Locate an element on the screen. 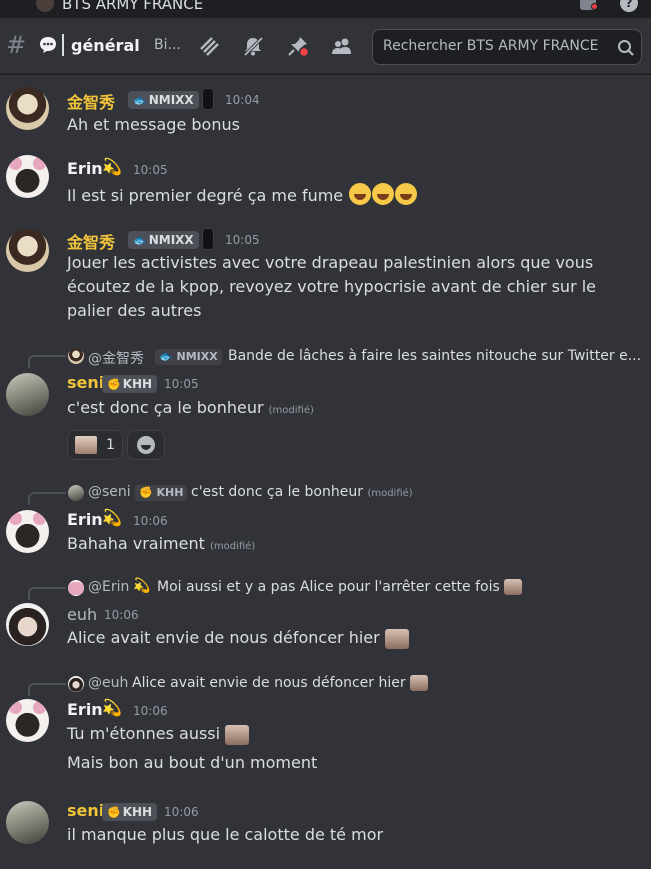 This screenshot has width=651, height=869. search-input: Rechercher BTS ARMY FRANCE is located at coordinates (507, 47).